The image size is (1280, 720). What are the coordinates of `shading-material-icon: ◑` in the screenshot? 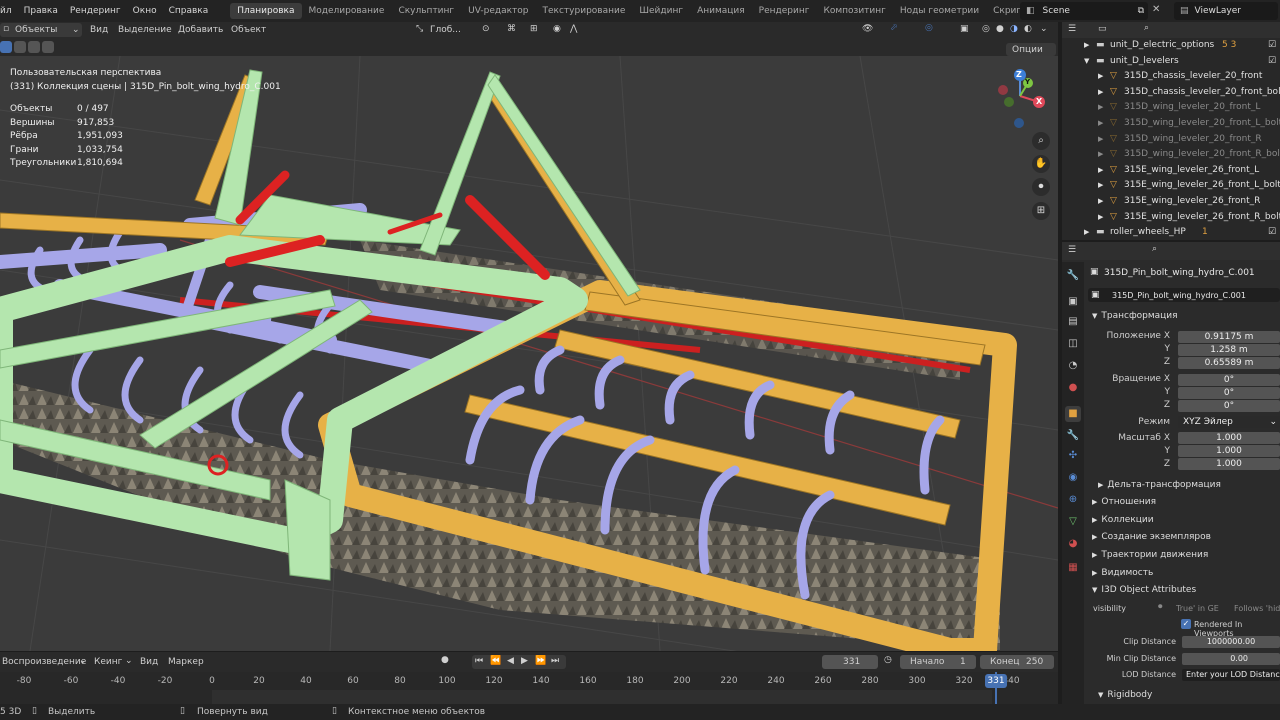 It's located at (1014, 29).